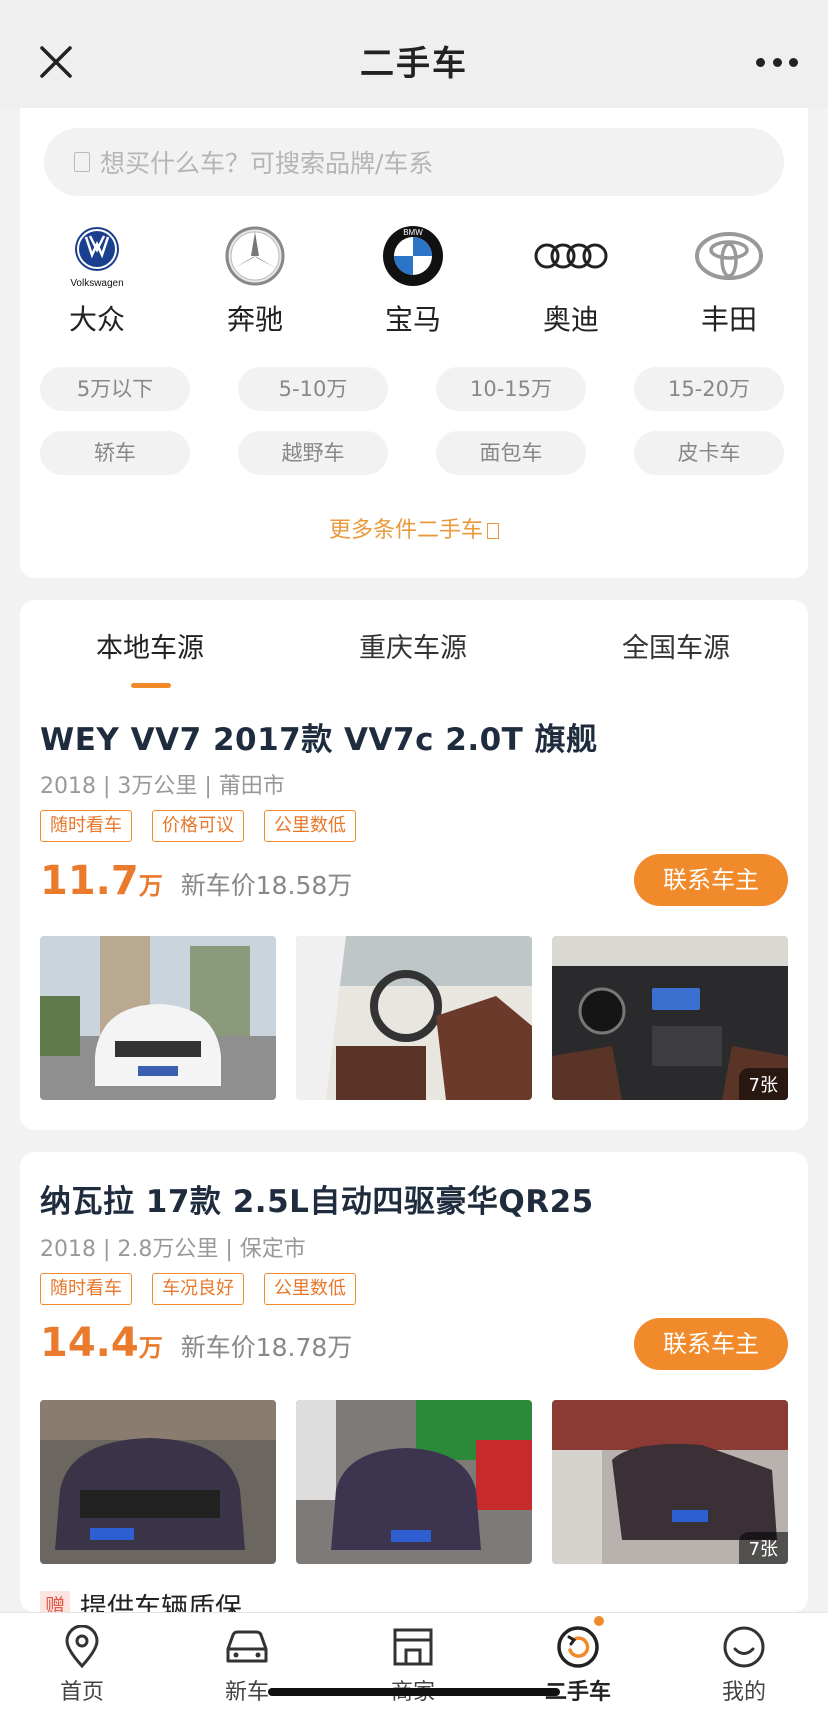 Image resolution: width=828 pixels, height=1715 pixels. What do you see at coordinates (313, 453) in the screenshot?
I see `filter-chip-type: 越野车` at bounding box center [313, 453].